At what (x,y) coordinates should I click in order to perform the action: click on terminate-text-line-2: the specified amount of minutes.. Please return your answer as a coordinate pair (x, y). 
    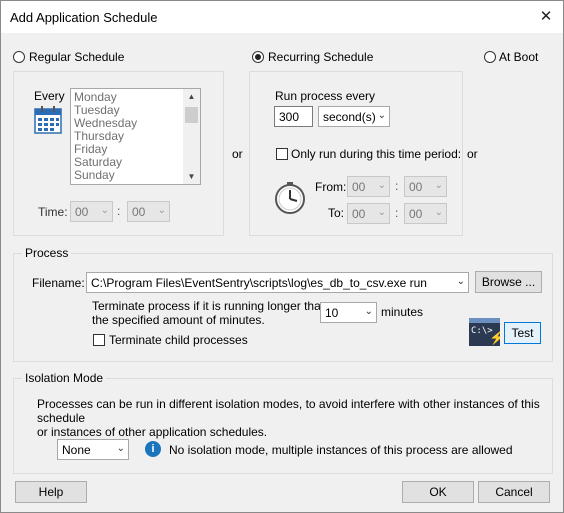
    Looking at the image, I should click on (178, 320).